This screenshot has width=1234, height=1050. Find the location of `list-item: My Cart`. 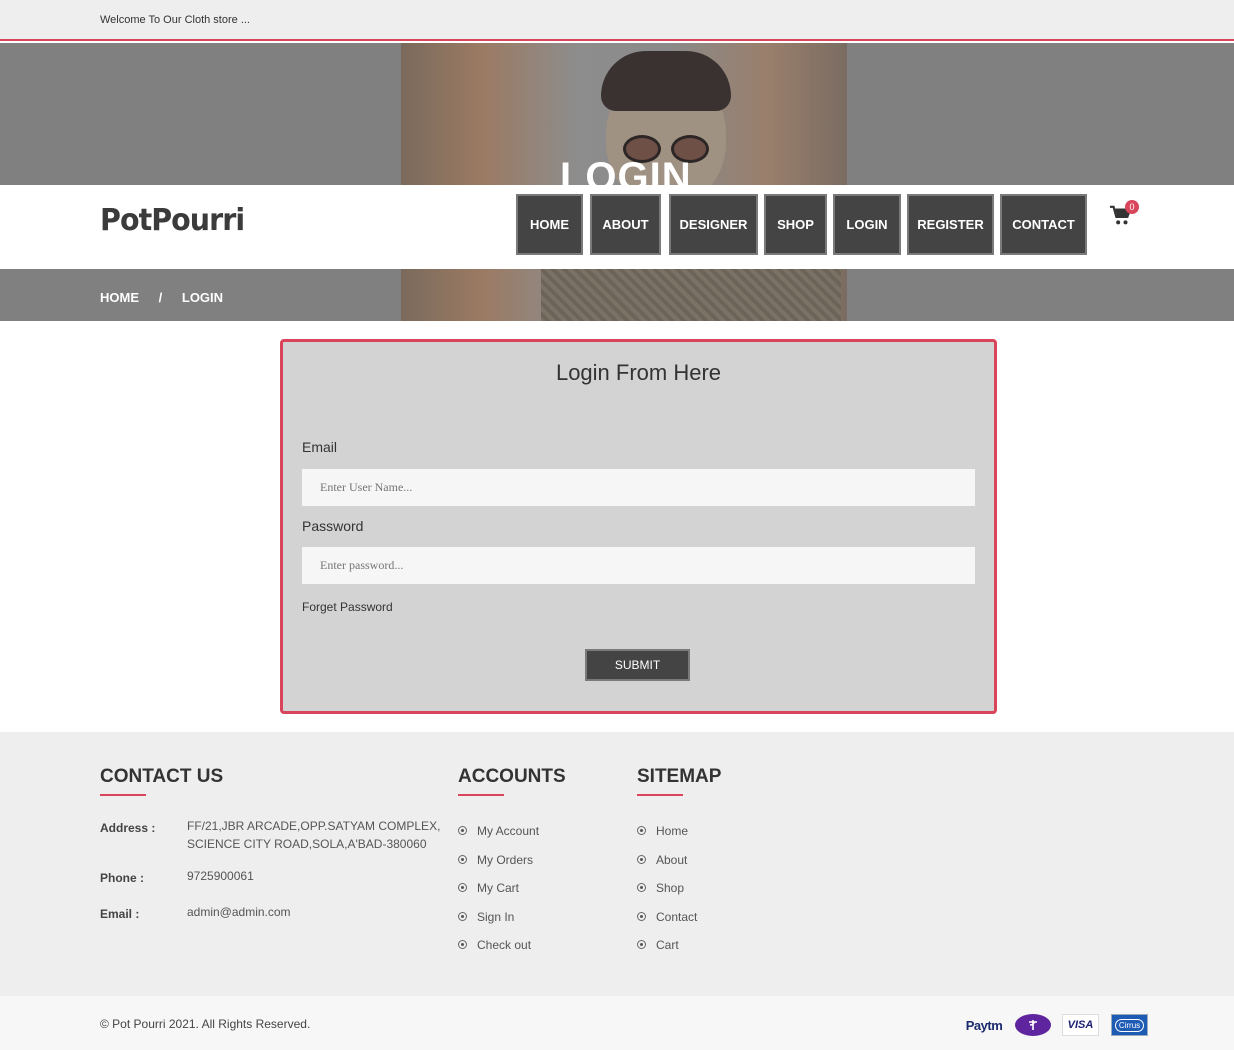

list-item: My Cart is located at coordinates (498, 895).